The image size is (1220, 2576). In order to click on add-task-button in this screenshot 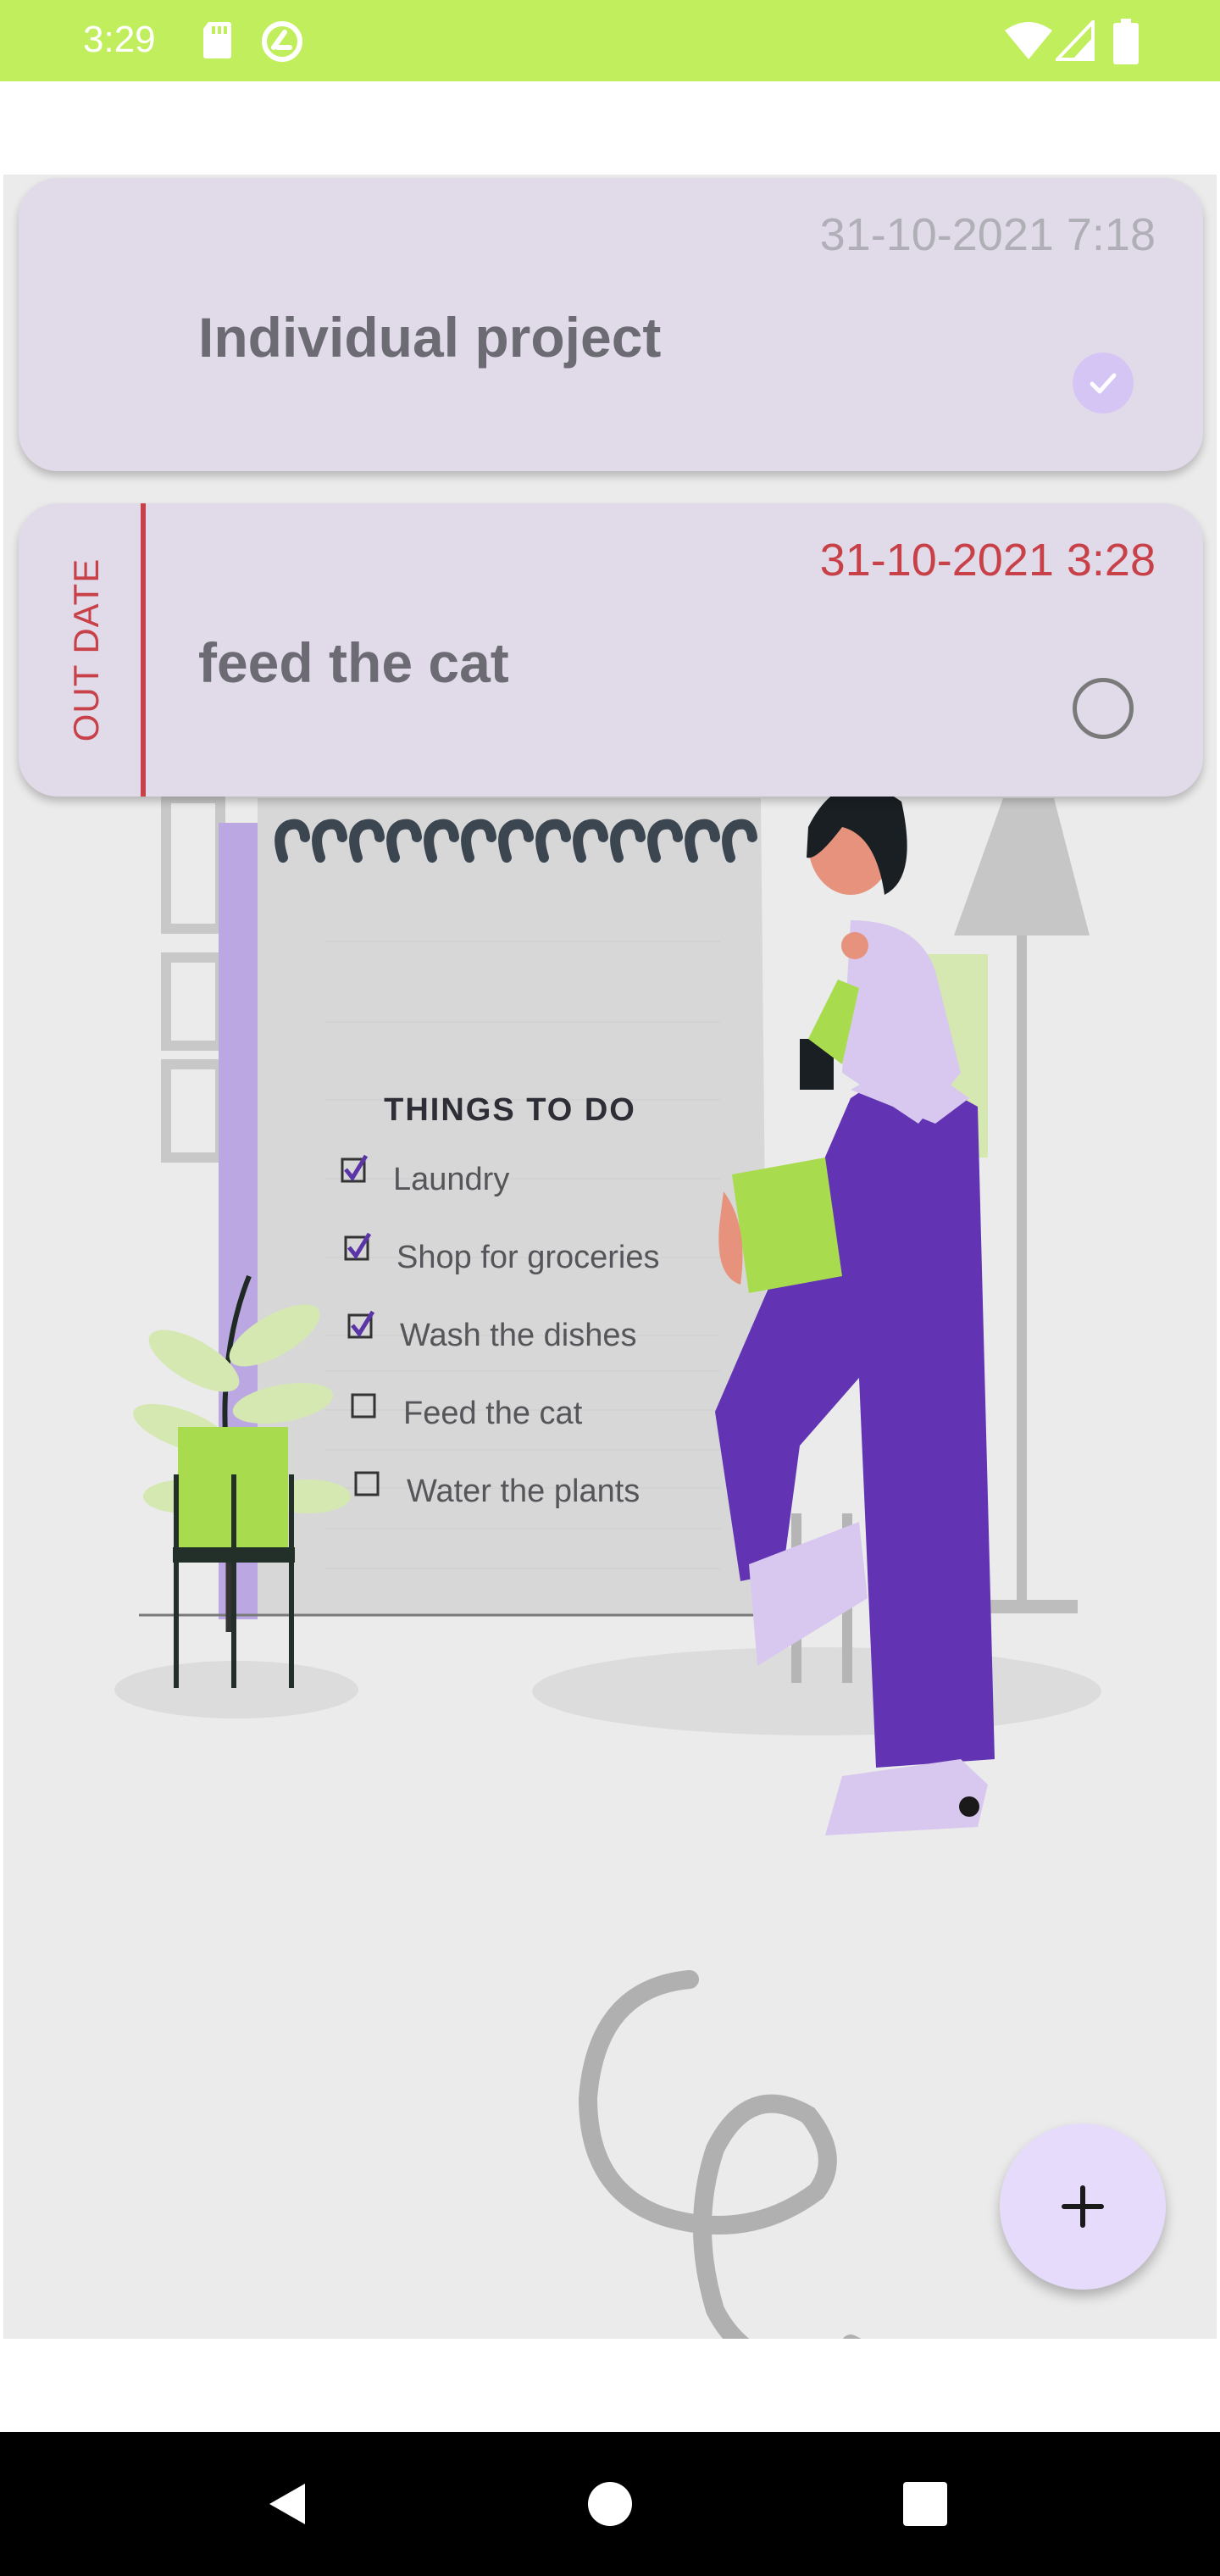, I will do `click(1083, 2207)`.